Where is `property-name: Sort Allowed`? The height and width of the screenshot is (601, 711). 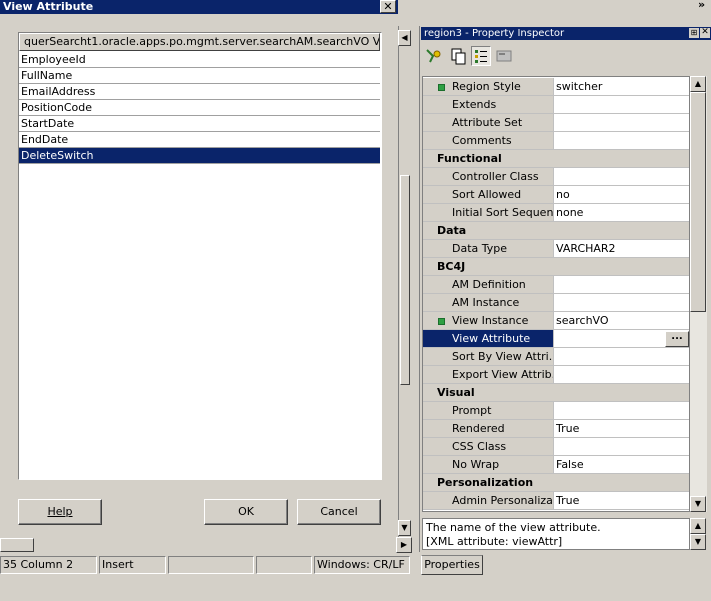
property-name: Sort Allowed is located at coordinates (488, 194).